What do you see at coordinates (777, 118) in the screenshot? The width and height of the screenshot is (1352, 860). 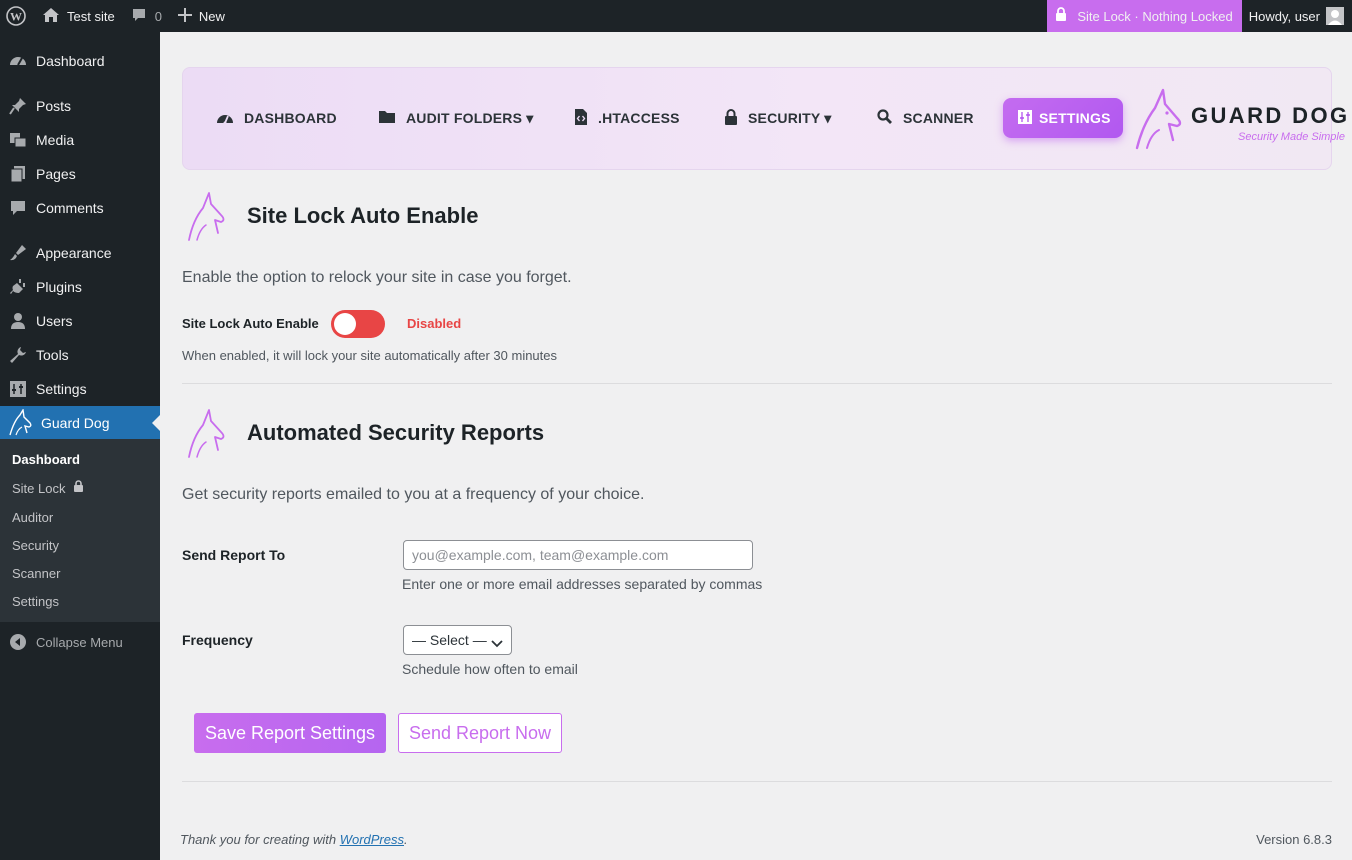 I see `tab-security: SECURITY ▾` at bounding box center [777, 118].